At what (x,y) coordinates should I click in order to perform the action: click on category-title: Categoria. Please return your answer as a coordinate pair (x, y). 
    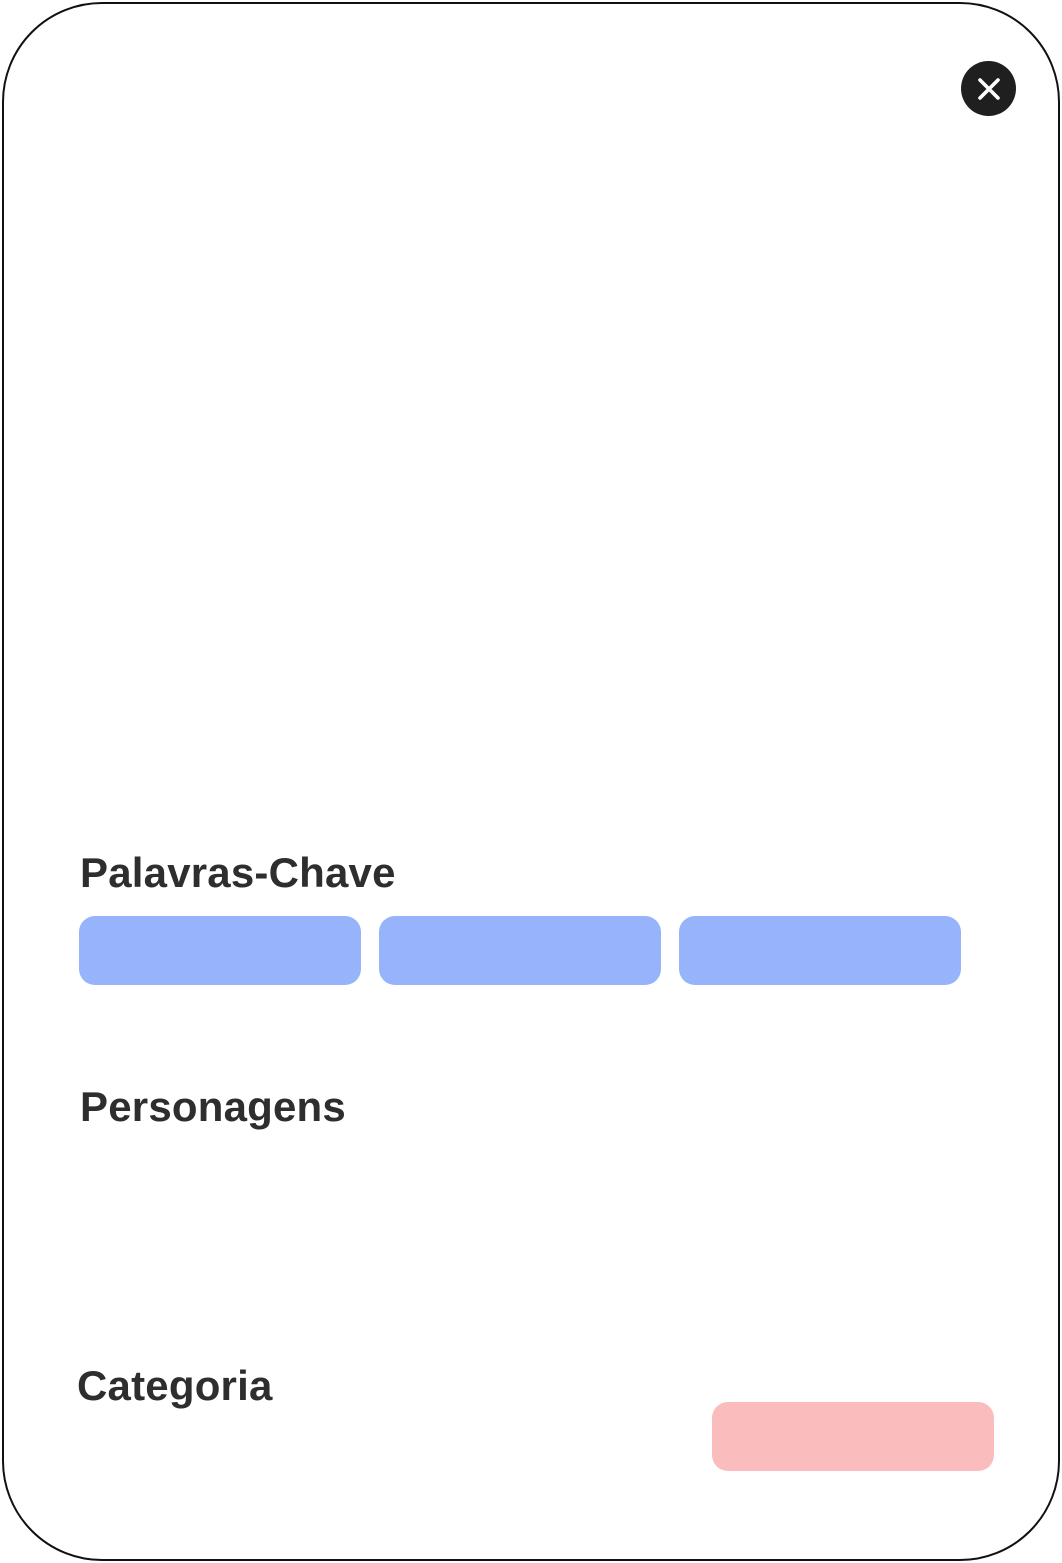
    Looking at the image, I should click on (175, 1385).